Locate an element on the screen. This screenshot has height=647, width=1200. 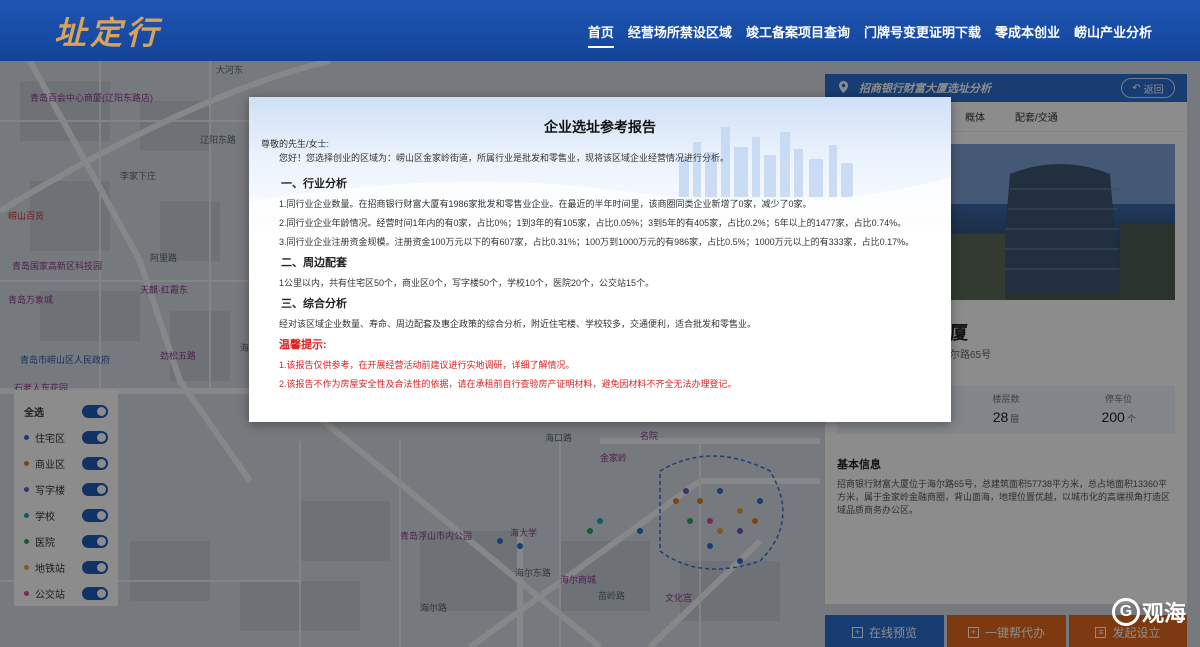
section-heading: 一、行业分析 is located at coordinates (314, 184).